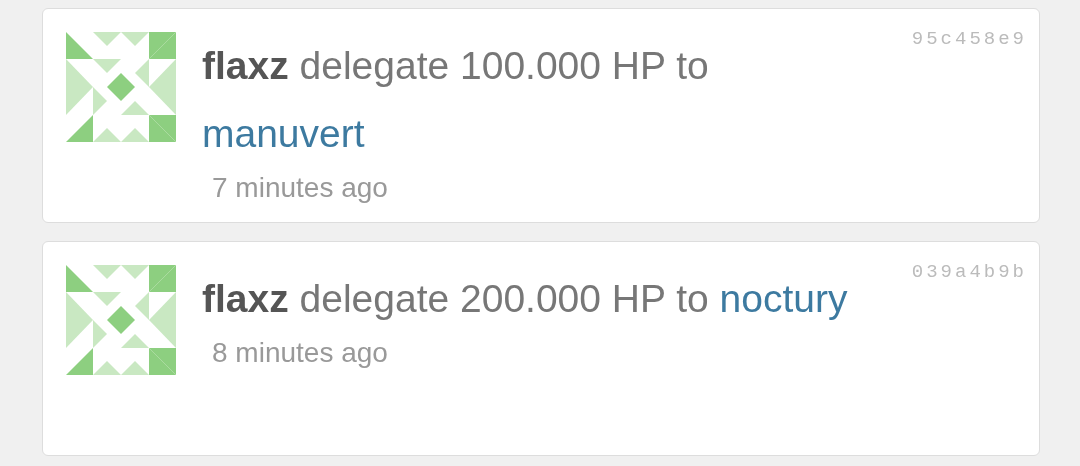  Describe the element at coordinates (300, 353) in the screenshot. I see `timestamp: 8 minutes ago` at that location.